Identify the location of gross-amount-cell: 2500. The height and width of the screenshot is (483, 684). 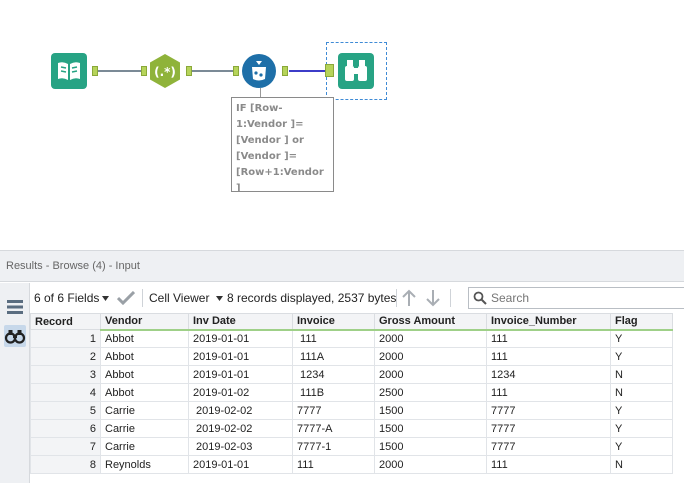
(430, 392).